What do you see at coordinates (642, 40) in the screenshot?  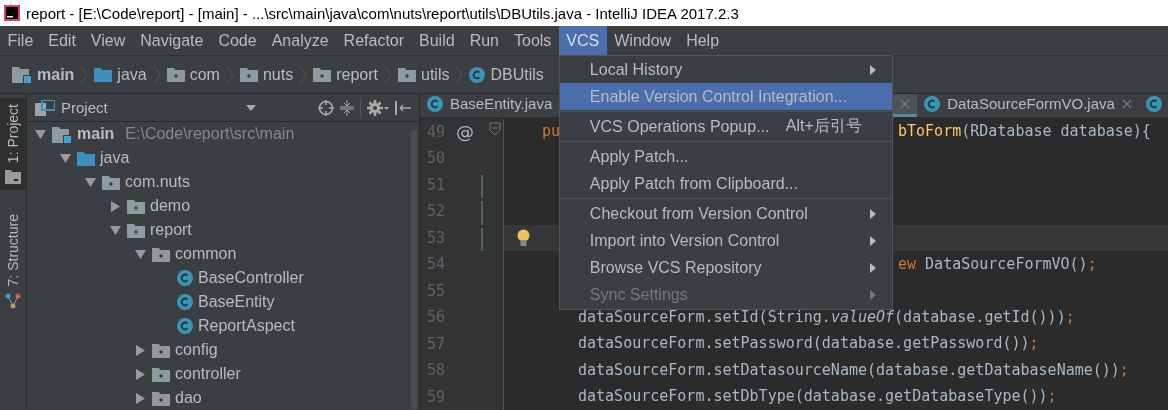 I see `menu-item: Window` at bounding box center [642, 40].